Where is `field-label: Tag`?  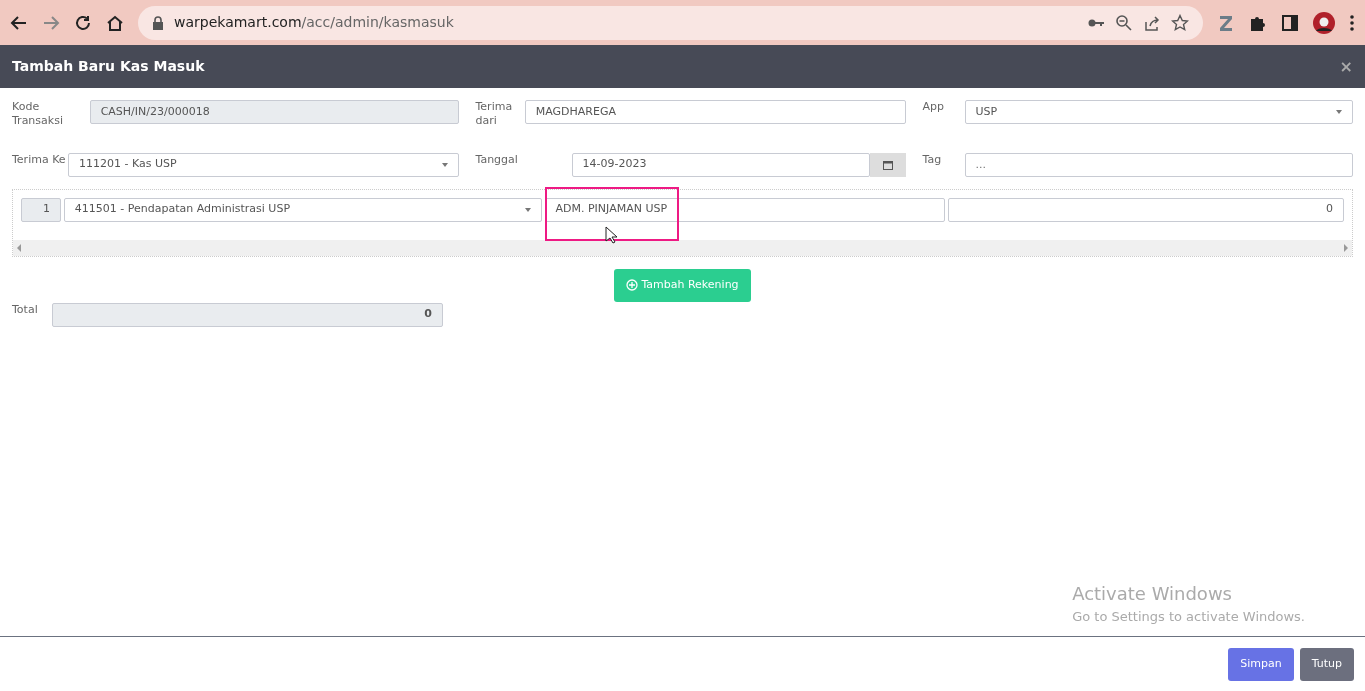 field-label: Tag is located at coordinates (932, 160).